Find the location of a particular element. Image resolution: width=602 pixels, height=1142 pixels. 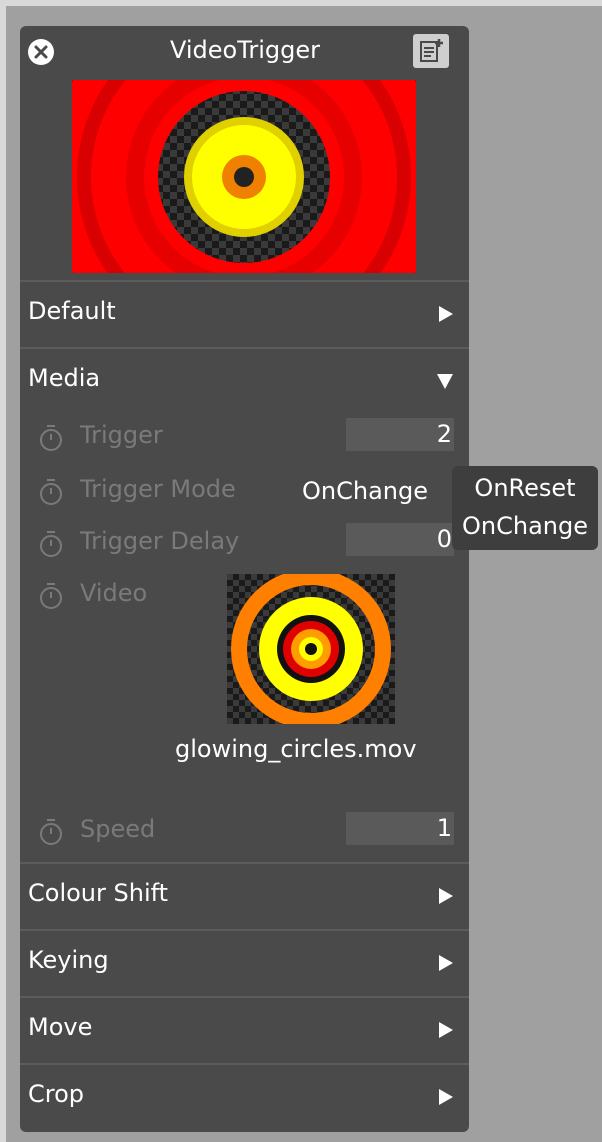

section-label: Default is located at coordinates (72, 311).